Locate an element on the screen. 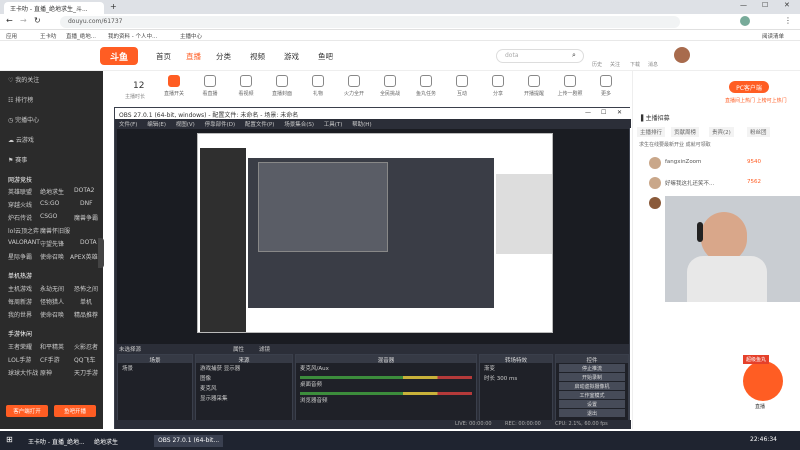  header-history: 历史 is located at coordinates (597, 64).